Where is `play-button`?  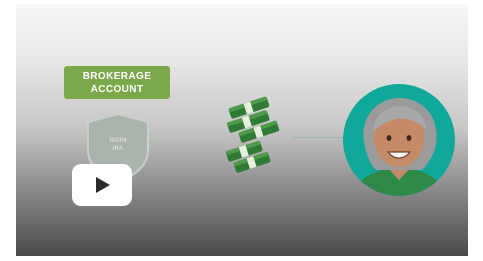
play-button is located at coordinates (102, 185).